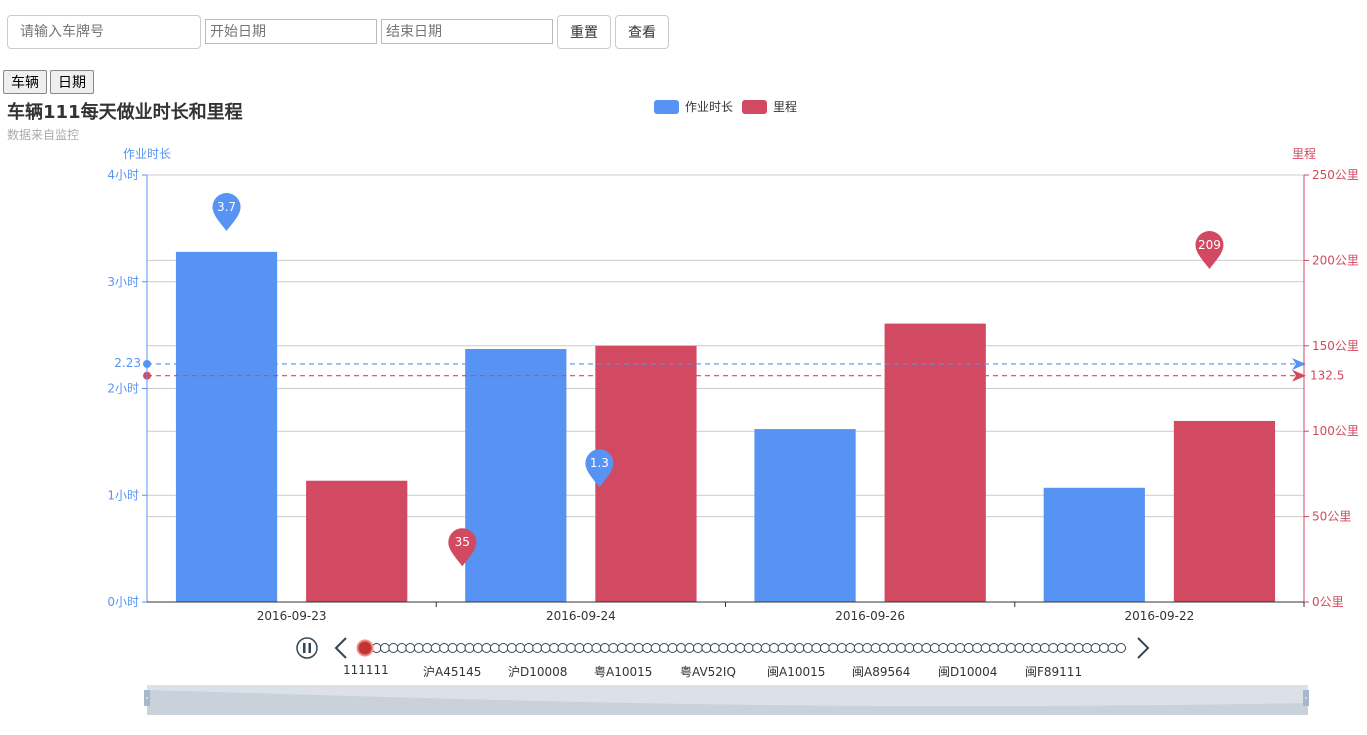 Image resolution: width=1367 pixels, height=735 pixels. What do you see at coordinates (452, 671) in the screenshot?
I see `timeline-label: 沪A45145` at bounding box center [452, 671].